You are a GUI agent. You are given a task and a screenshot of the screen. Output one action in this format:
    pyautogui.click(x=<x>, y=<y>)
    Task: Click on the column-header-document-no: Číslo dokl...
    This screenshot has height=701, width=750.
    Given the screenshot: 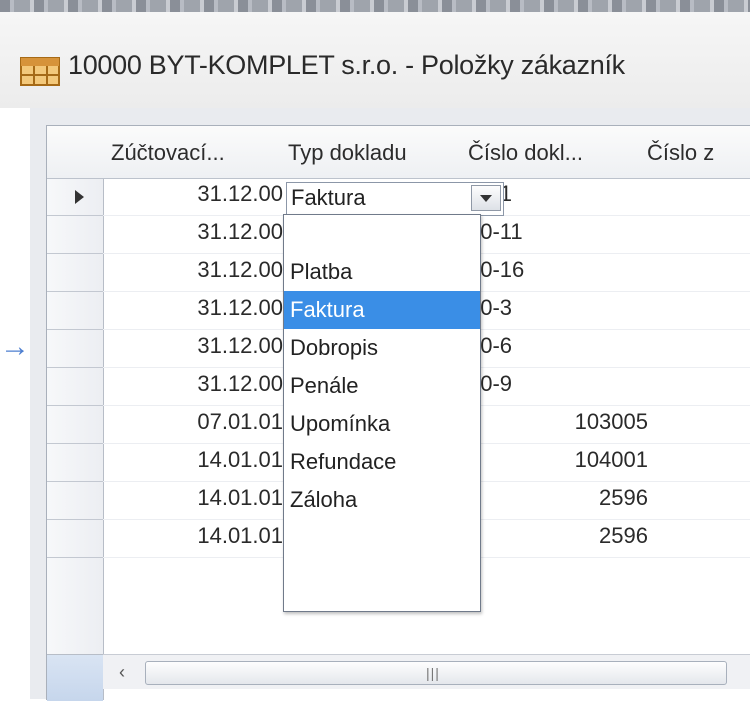 What is the action you would take?
    pyautogui.click(x=525, y=153)
    